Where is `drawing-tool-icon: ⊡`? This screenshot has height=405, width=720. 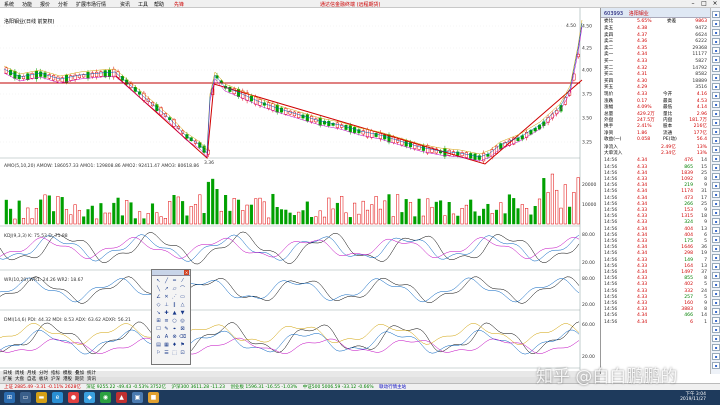 drawing-tool-icon: ⊡ is located at coordinates (182, 353).